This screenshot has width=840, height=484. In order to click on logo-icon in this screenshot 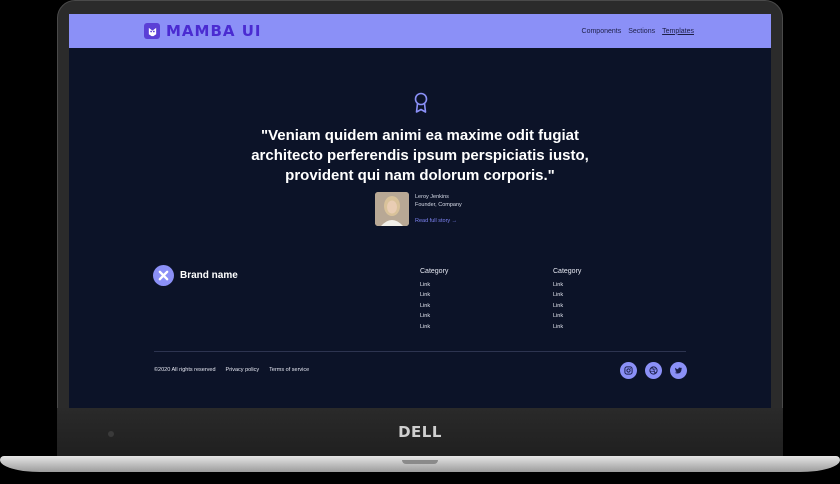, I will do `click(152, 31)`.